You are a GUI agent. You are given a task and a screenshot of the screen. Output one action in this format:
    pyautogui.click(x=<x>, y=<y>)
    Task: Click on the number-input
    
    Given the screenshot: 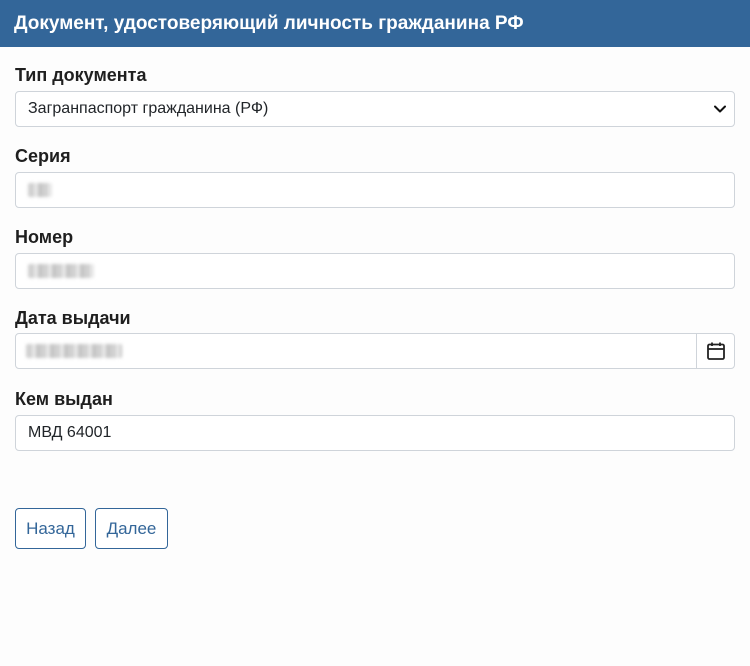 What is the action you would take?
    pyautogui.click(x=375, y=271)
    